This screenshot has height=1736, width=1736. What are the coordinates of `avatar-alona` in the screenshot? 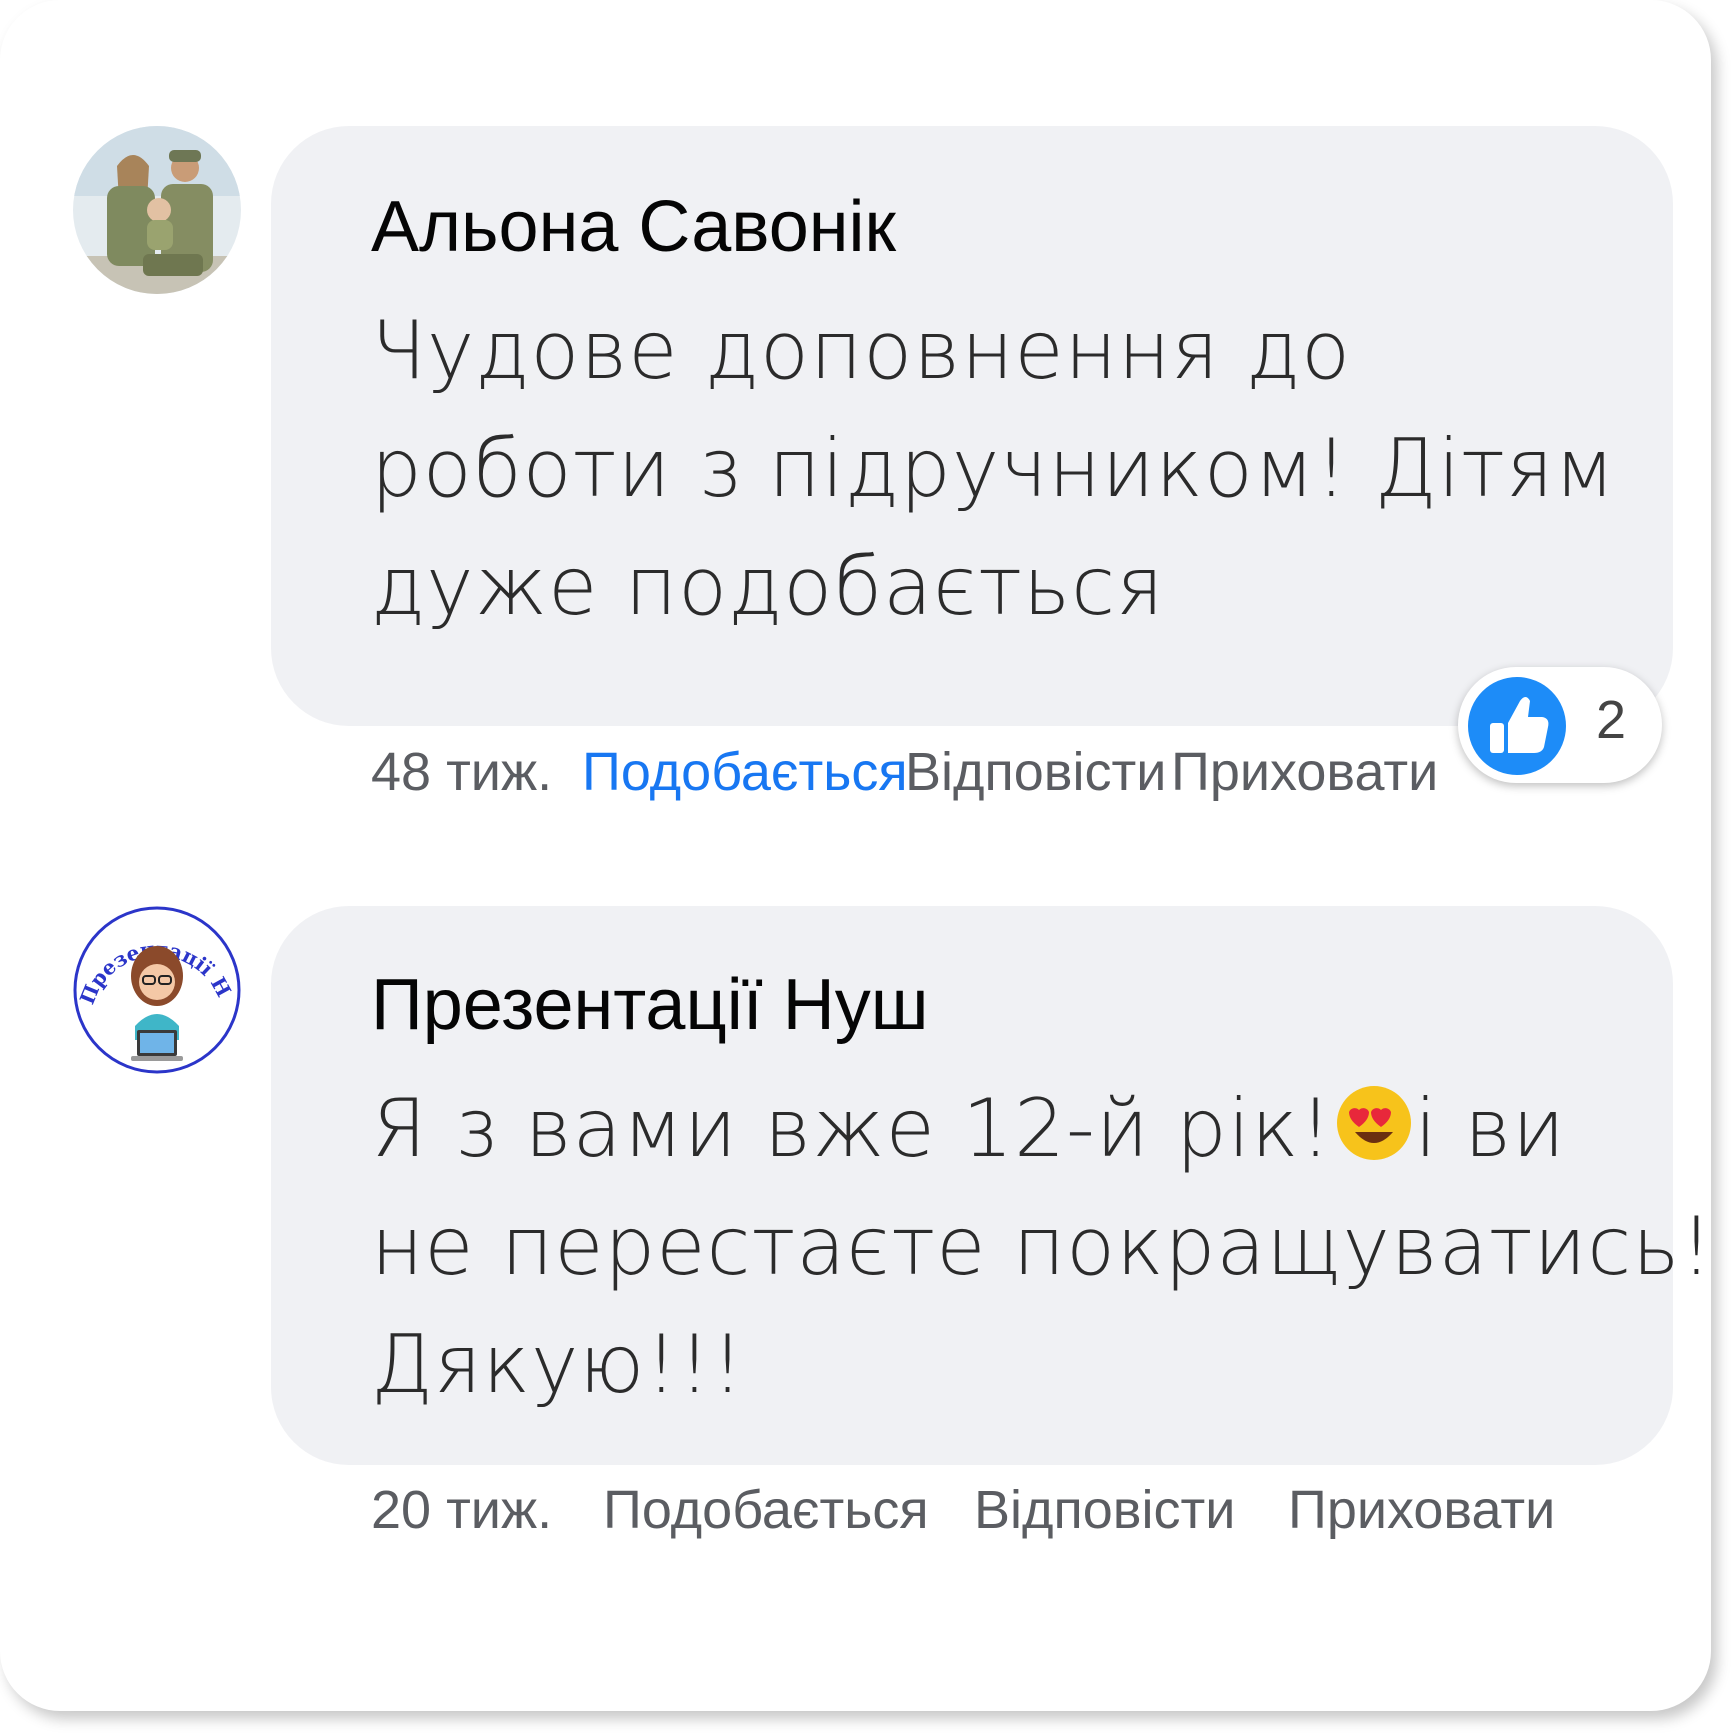 It's located at (157, 210).